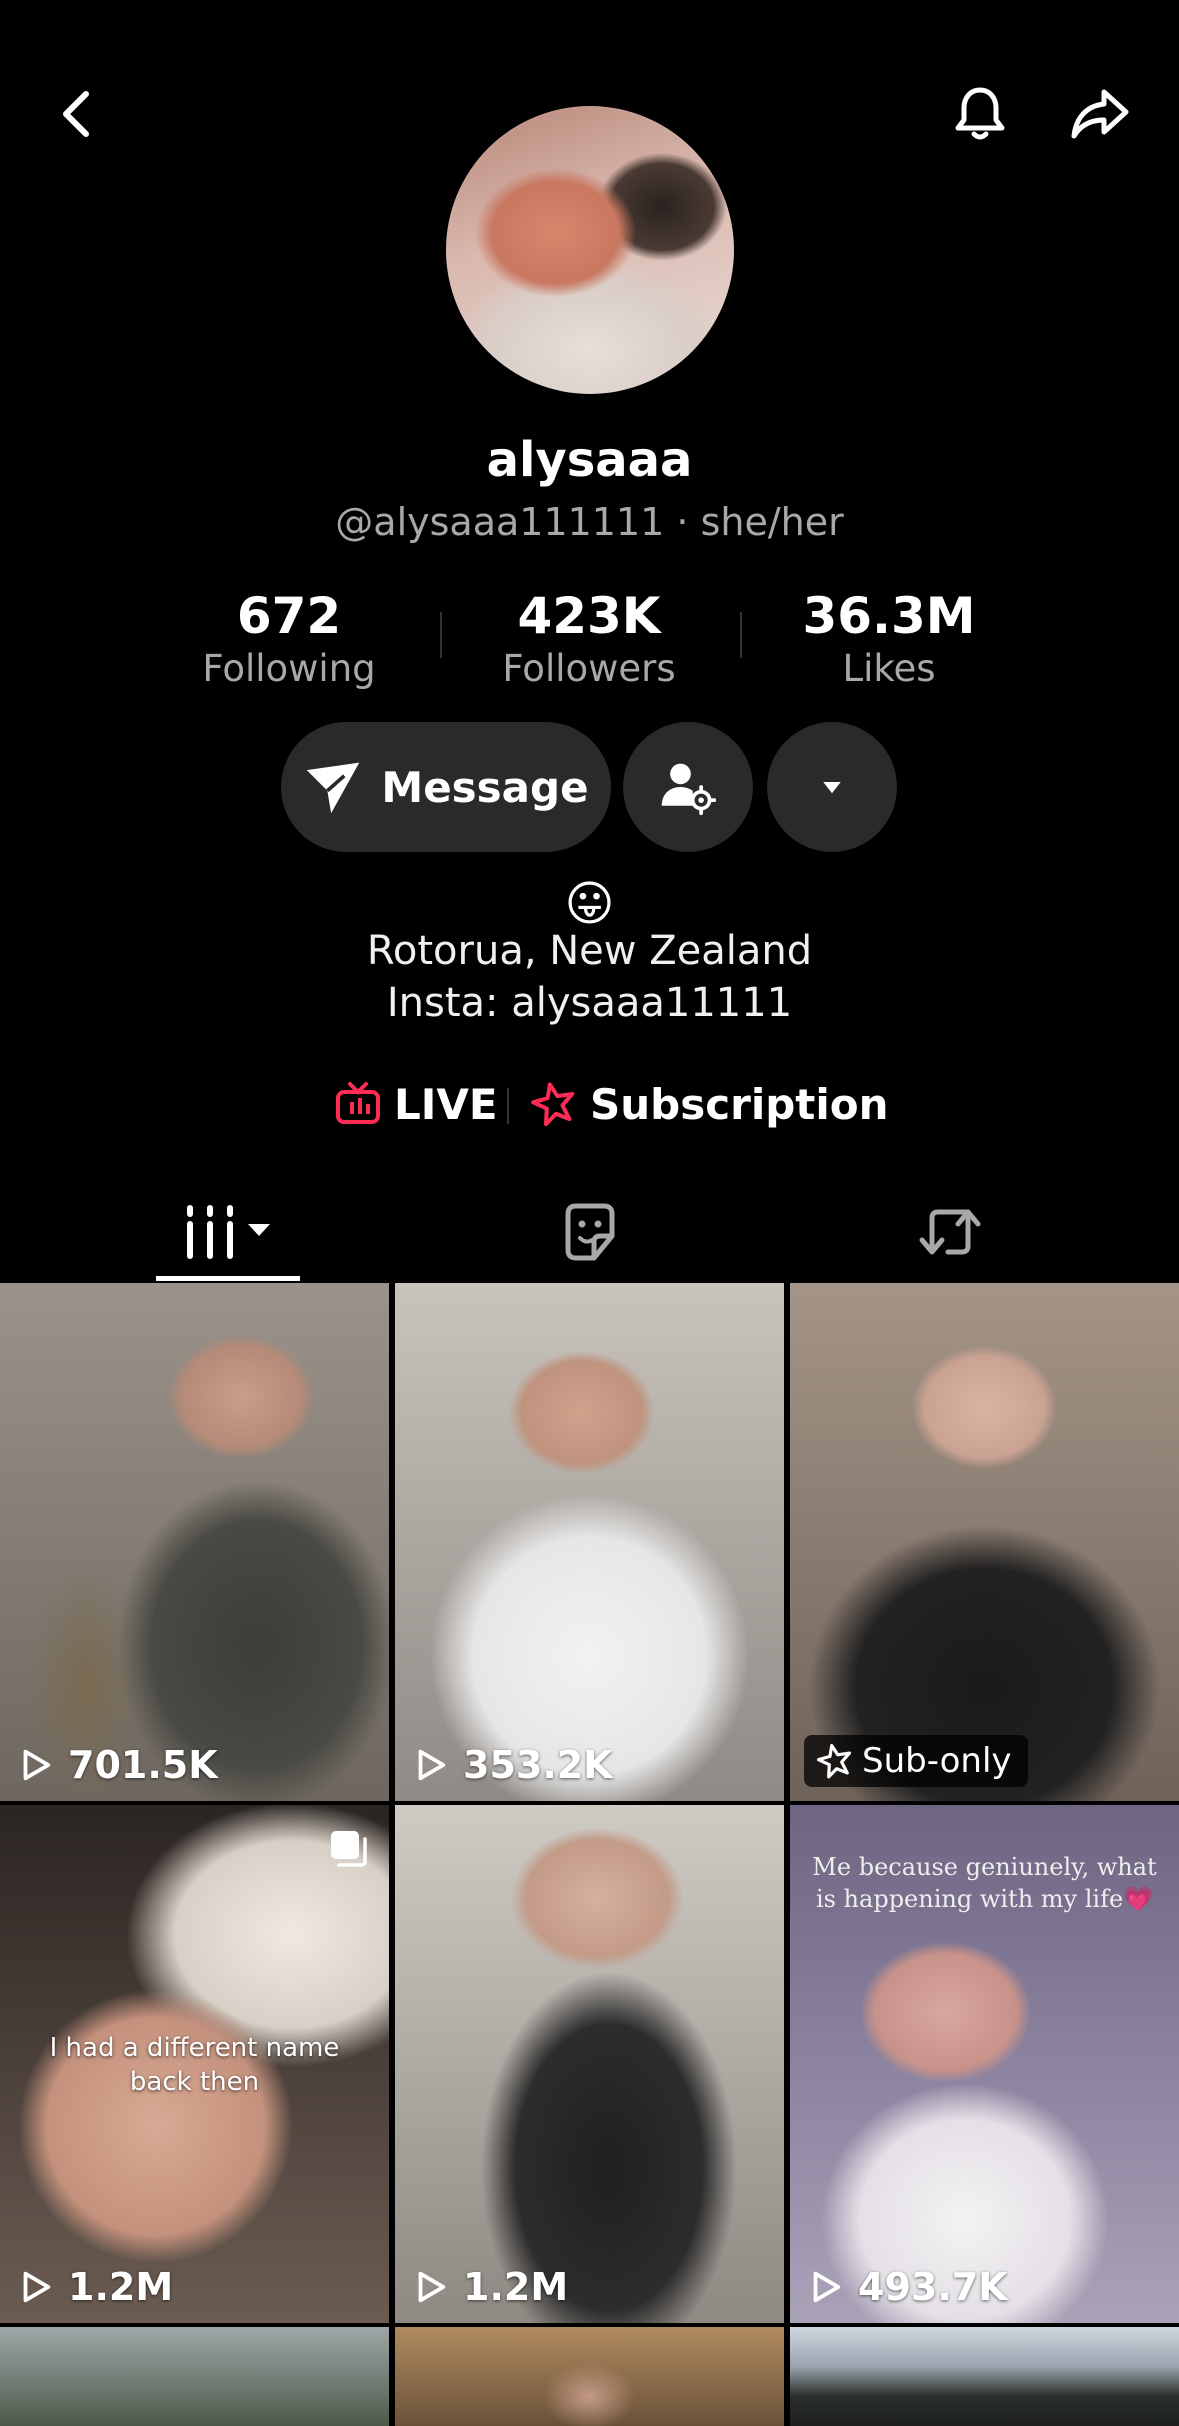  What do you see at coordinates (933, 2287) in the screenshot?
I see `view-count-text: 493.7K` at bounding box center [933, 2287].